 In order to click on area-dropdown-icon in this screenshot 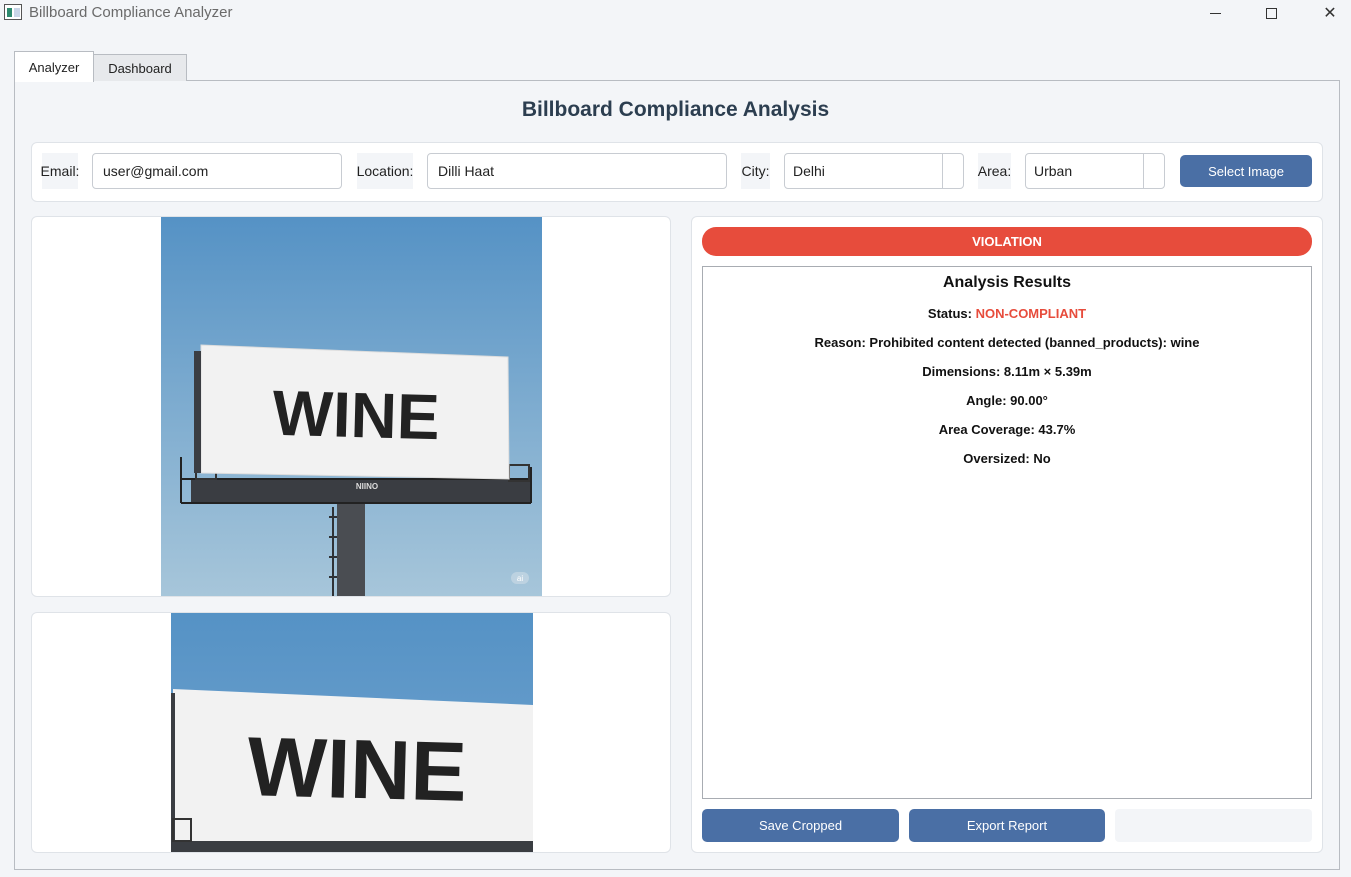, I will do `click(1153, 171)`.